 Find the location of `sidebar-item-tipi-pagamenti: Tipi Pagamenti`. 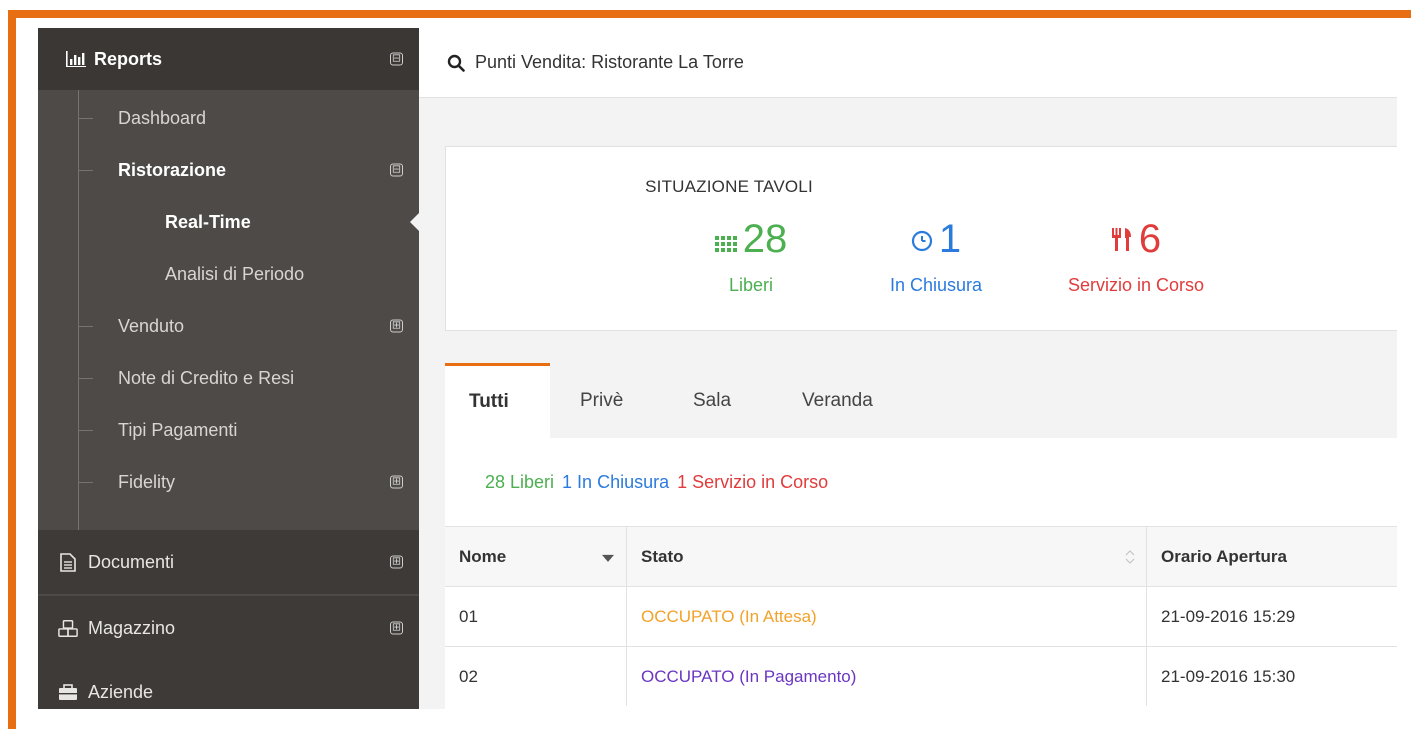

sidebar-item-tipi-pagamenti: Tipi Pagamenti is located at coordinates (228, 430).